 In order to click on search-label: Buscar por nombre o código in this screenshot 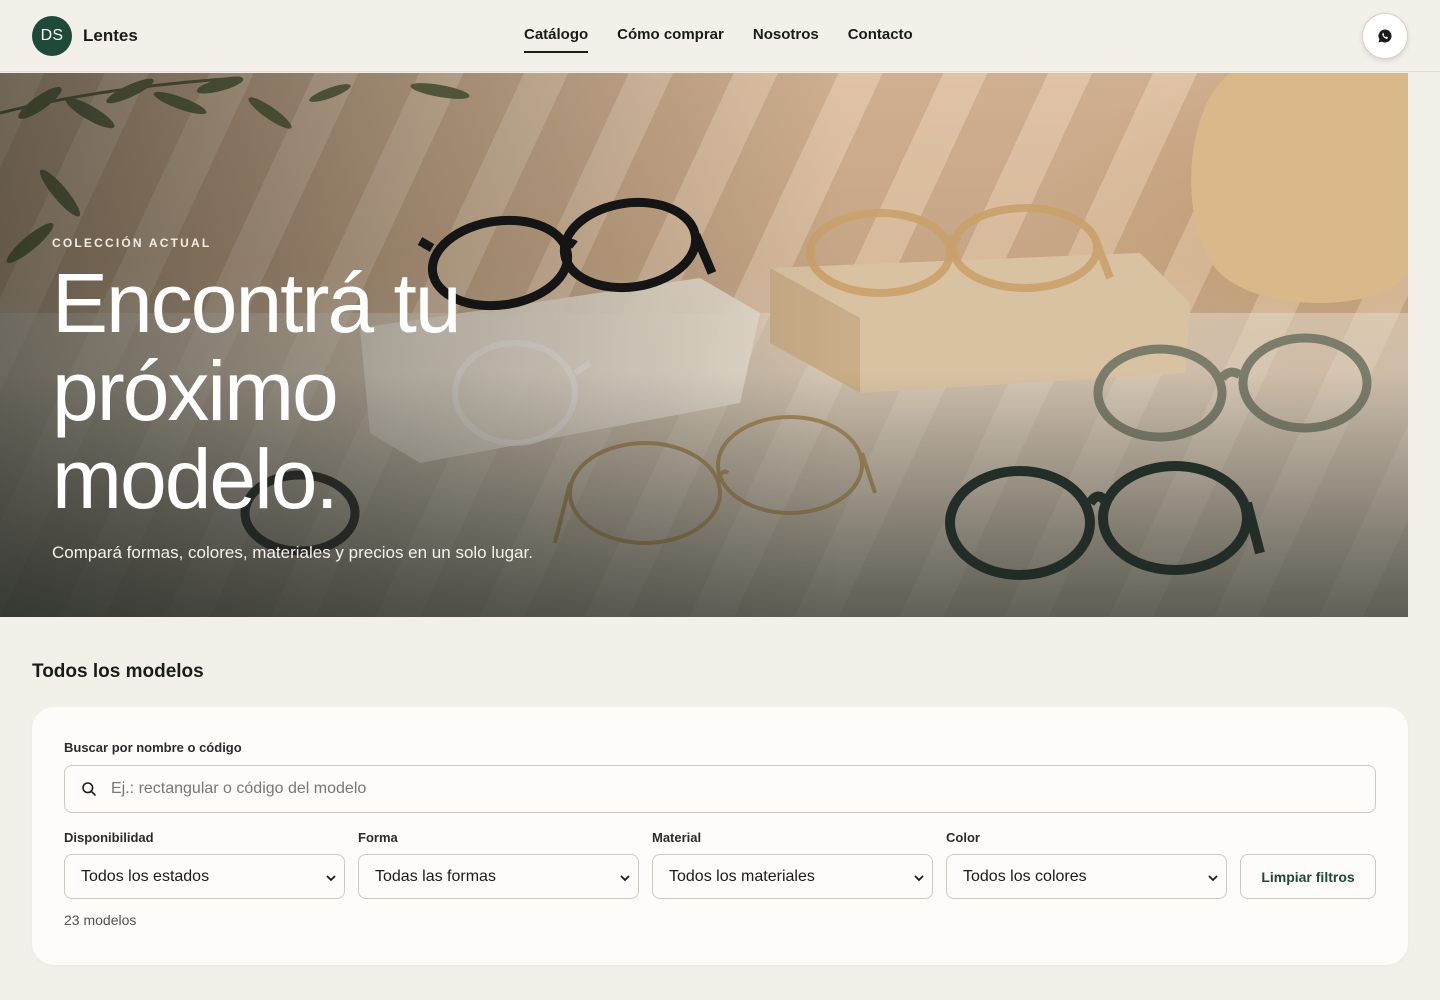, I will do `click(153, 747)`.